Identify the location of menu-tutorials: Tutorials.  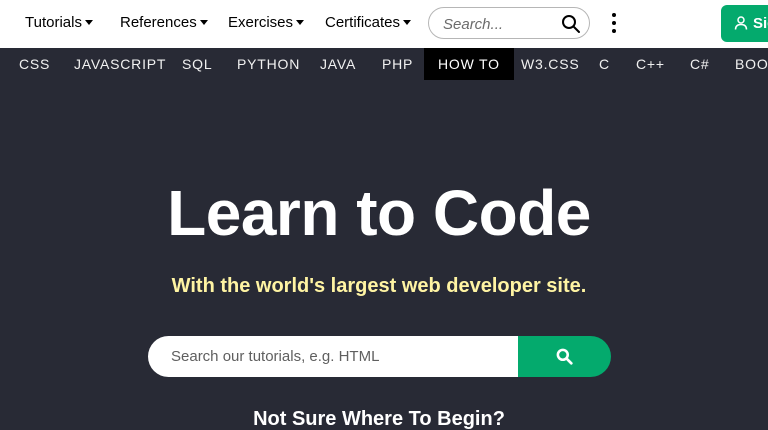
(59, 22).